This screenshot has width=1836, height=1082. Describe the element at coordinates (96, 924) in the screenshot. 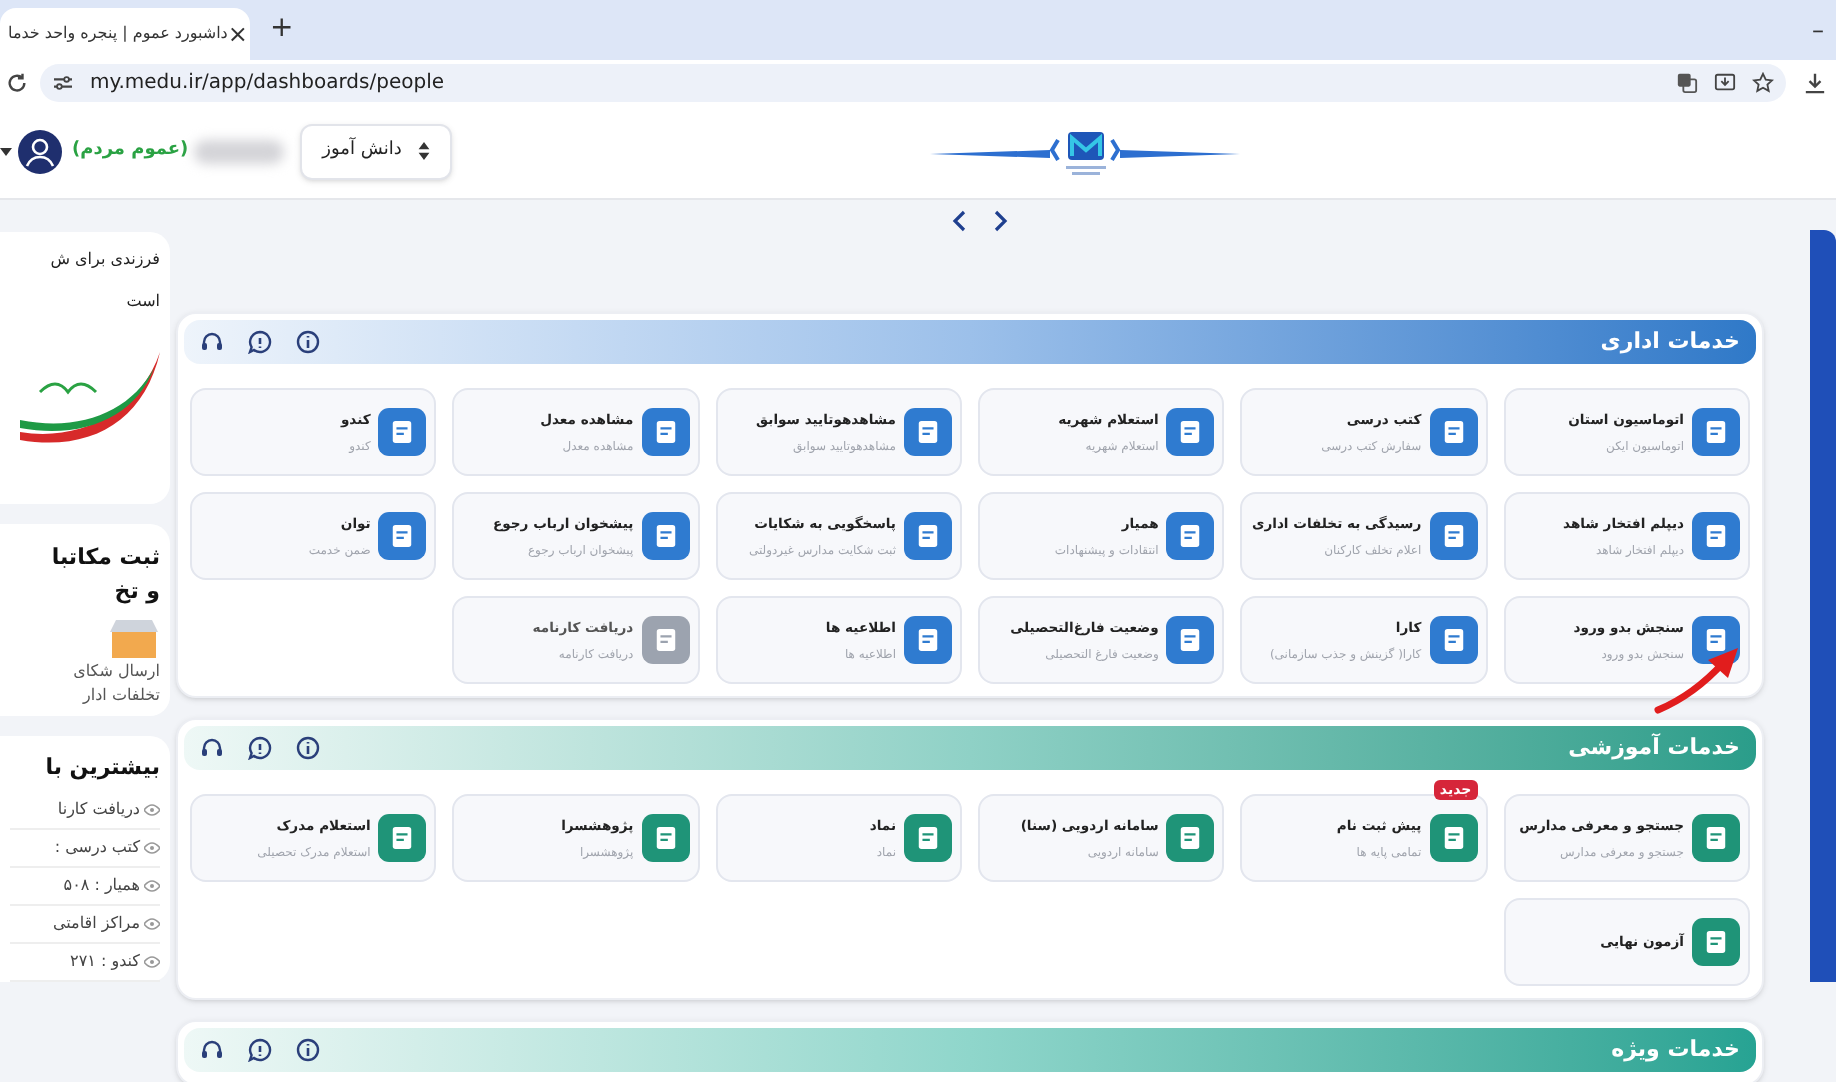

I see `stats-item: مراکز اقامتی` at that location.